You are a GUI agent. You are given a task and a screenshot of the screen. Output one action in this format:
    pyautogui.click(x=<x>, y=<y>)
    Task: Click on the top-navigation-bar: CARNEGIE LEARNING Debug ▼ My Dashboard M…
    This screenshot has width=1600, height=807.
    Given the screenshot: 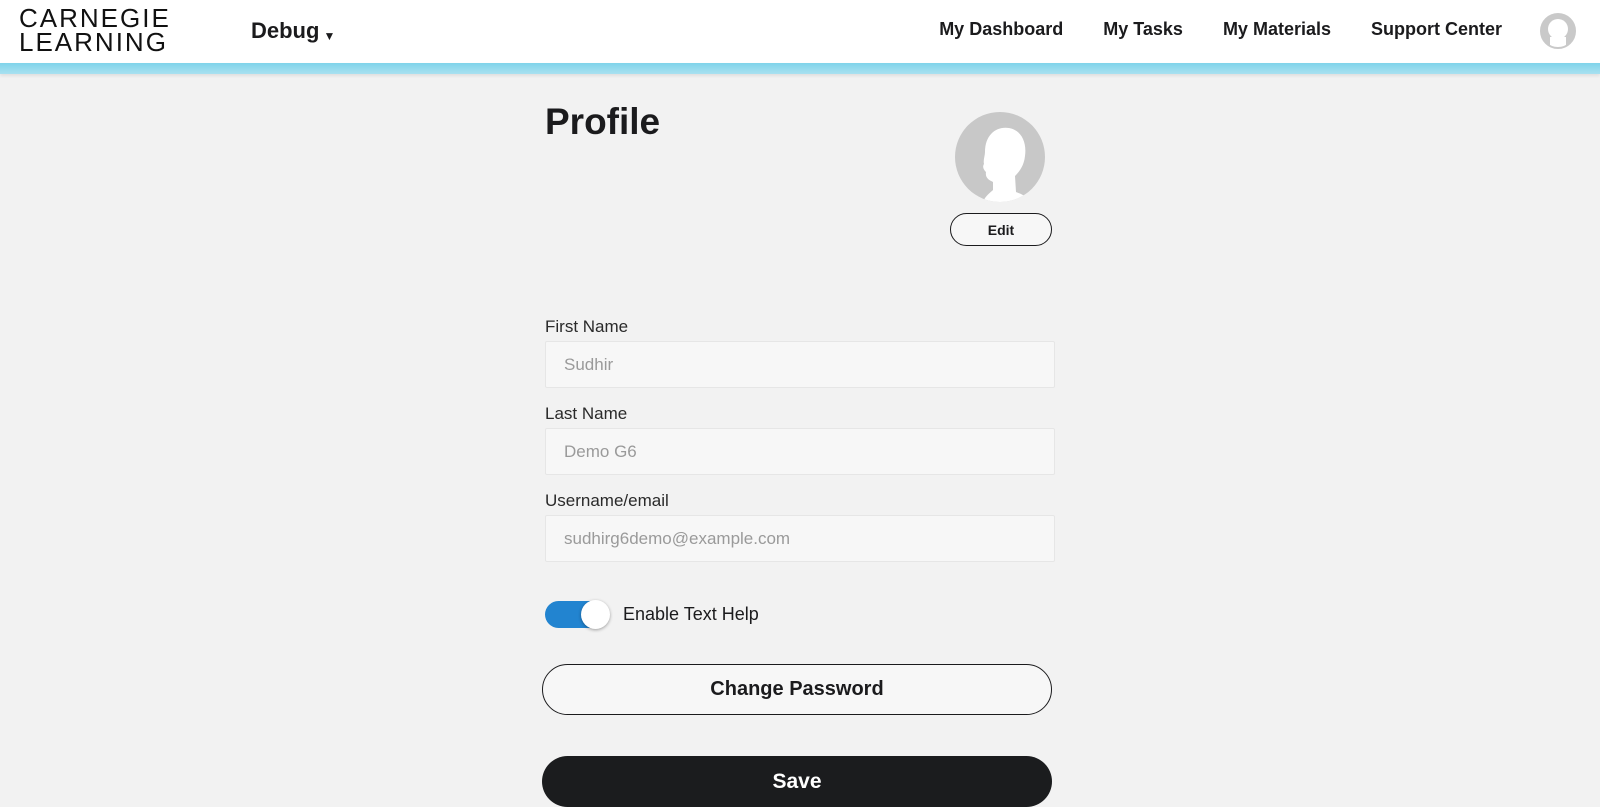 What is the action you would take?
    pyautogui.click(x=800, y=31)
    